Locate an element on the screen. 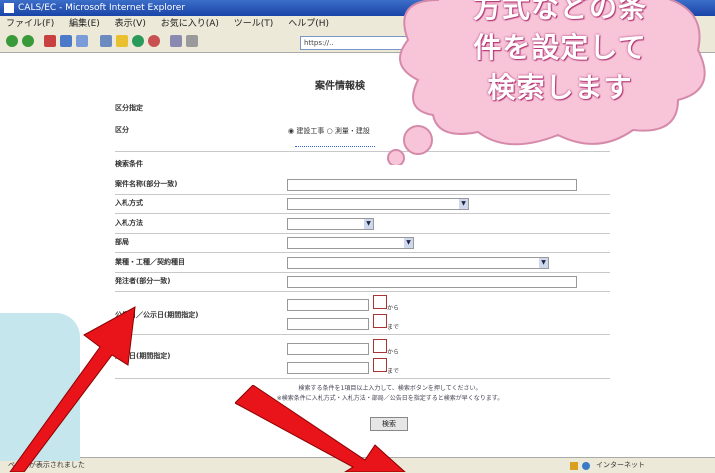  work-type-select: ▼ is located at coordinates (418, 263).